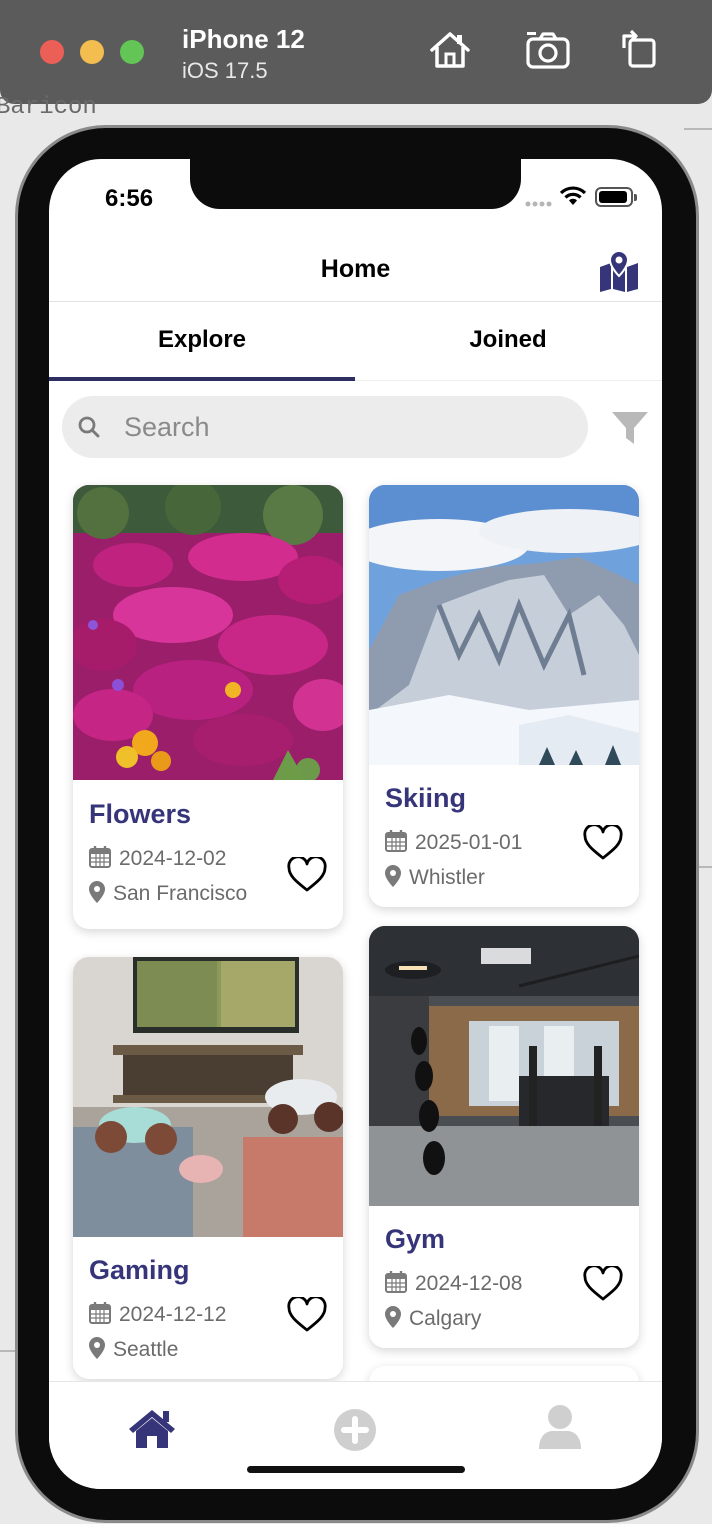 This screenshot has width=712, height=1524. What do you see at coordinates (208, 1097) in the screenshot?
I see `gaming-image` at bounding box center [208, 1097].